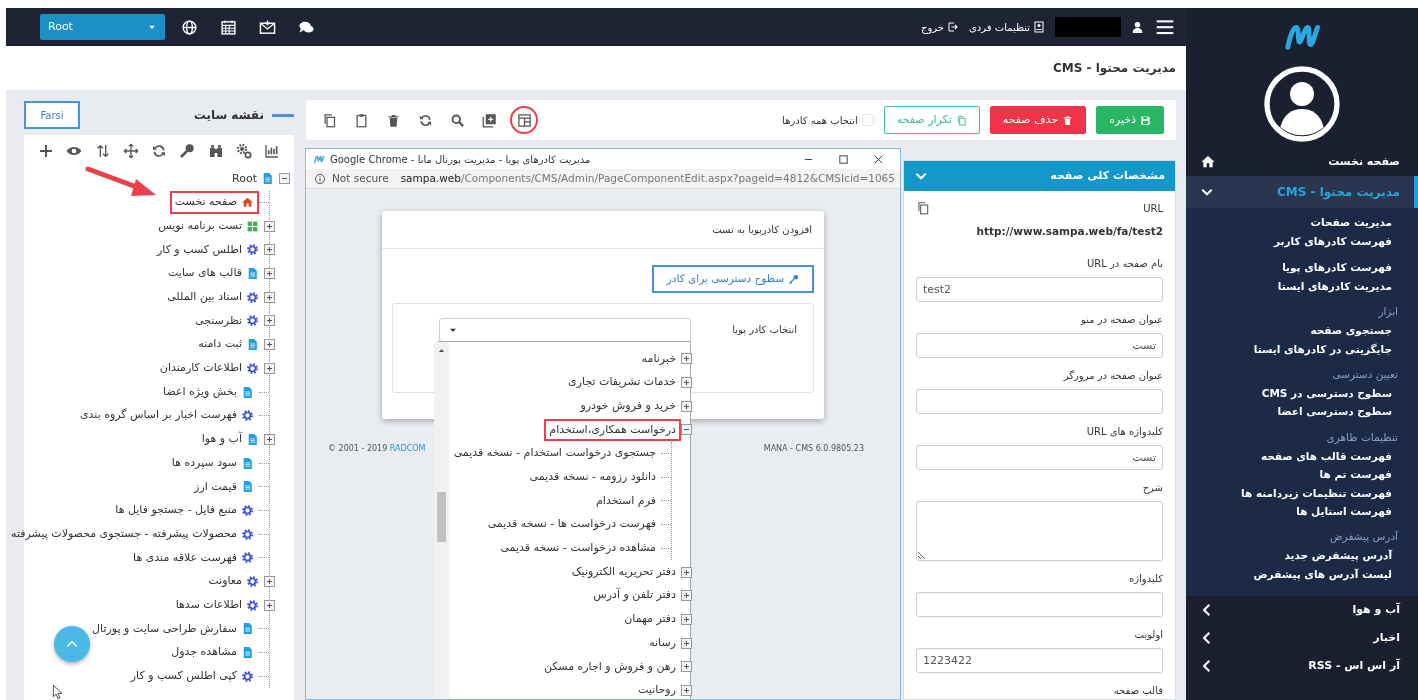 Image resolution: width=1418 pixels, height=700 pixels. Describe the element at coordinates (662, 643) in the screenshot. I see `dropdown-option: رسانه` at that location.